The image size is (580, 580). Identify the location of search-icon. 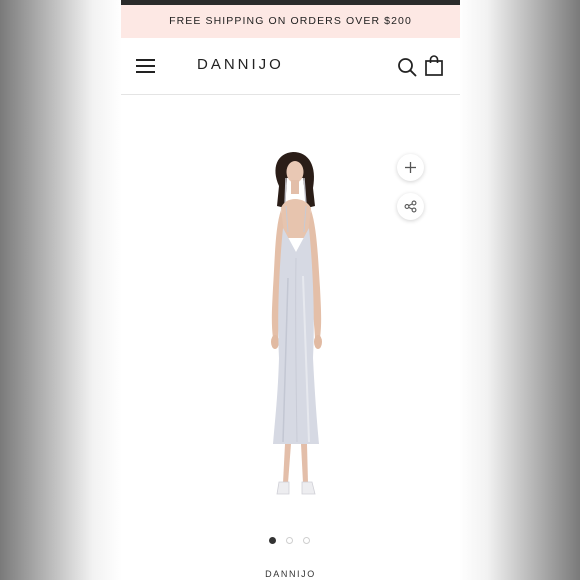
(407, 67).